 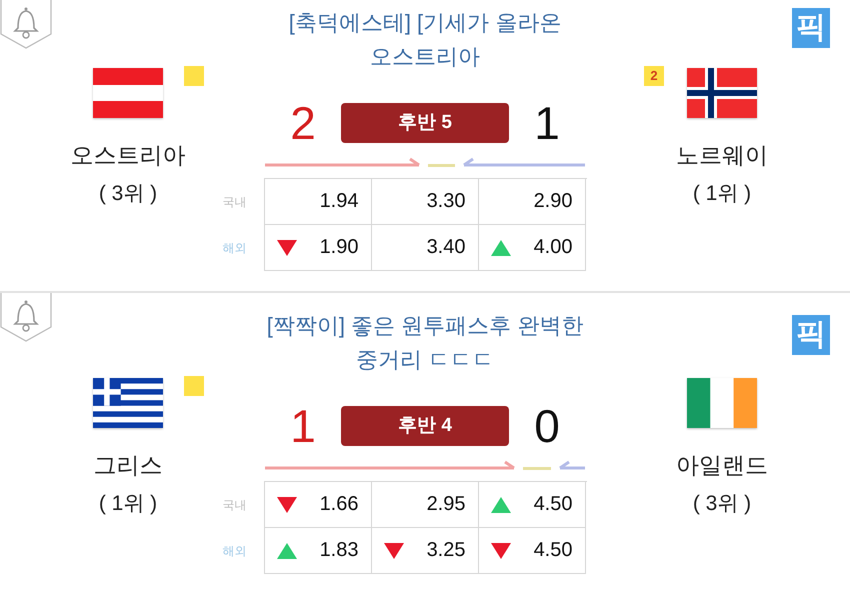 I want to click on away-score: 0, so click(x=547, y=426).